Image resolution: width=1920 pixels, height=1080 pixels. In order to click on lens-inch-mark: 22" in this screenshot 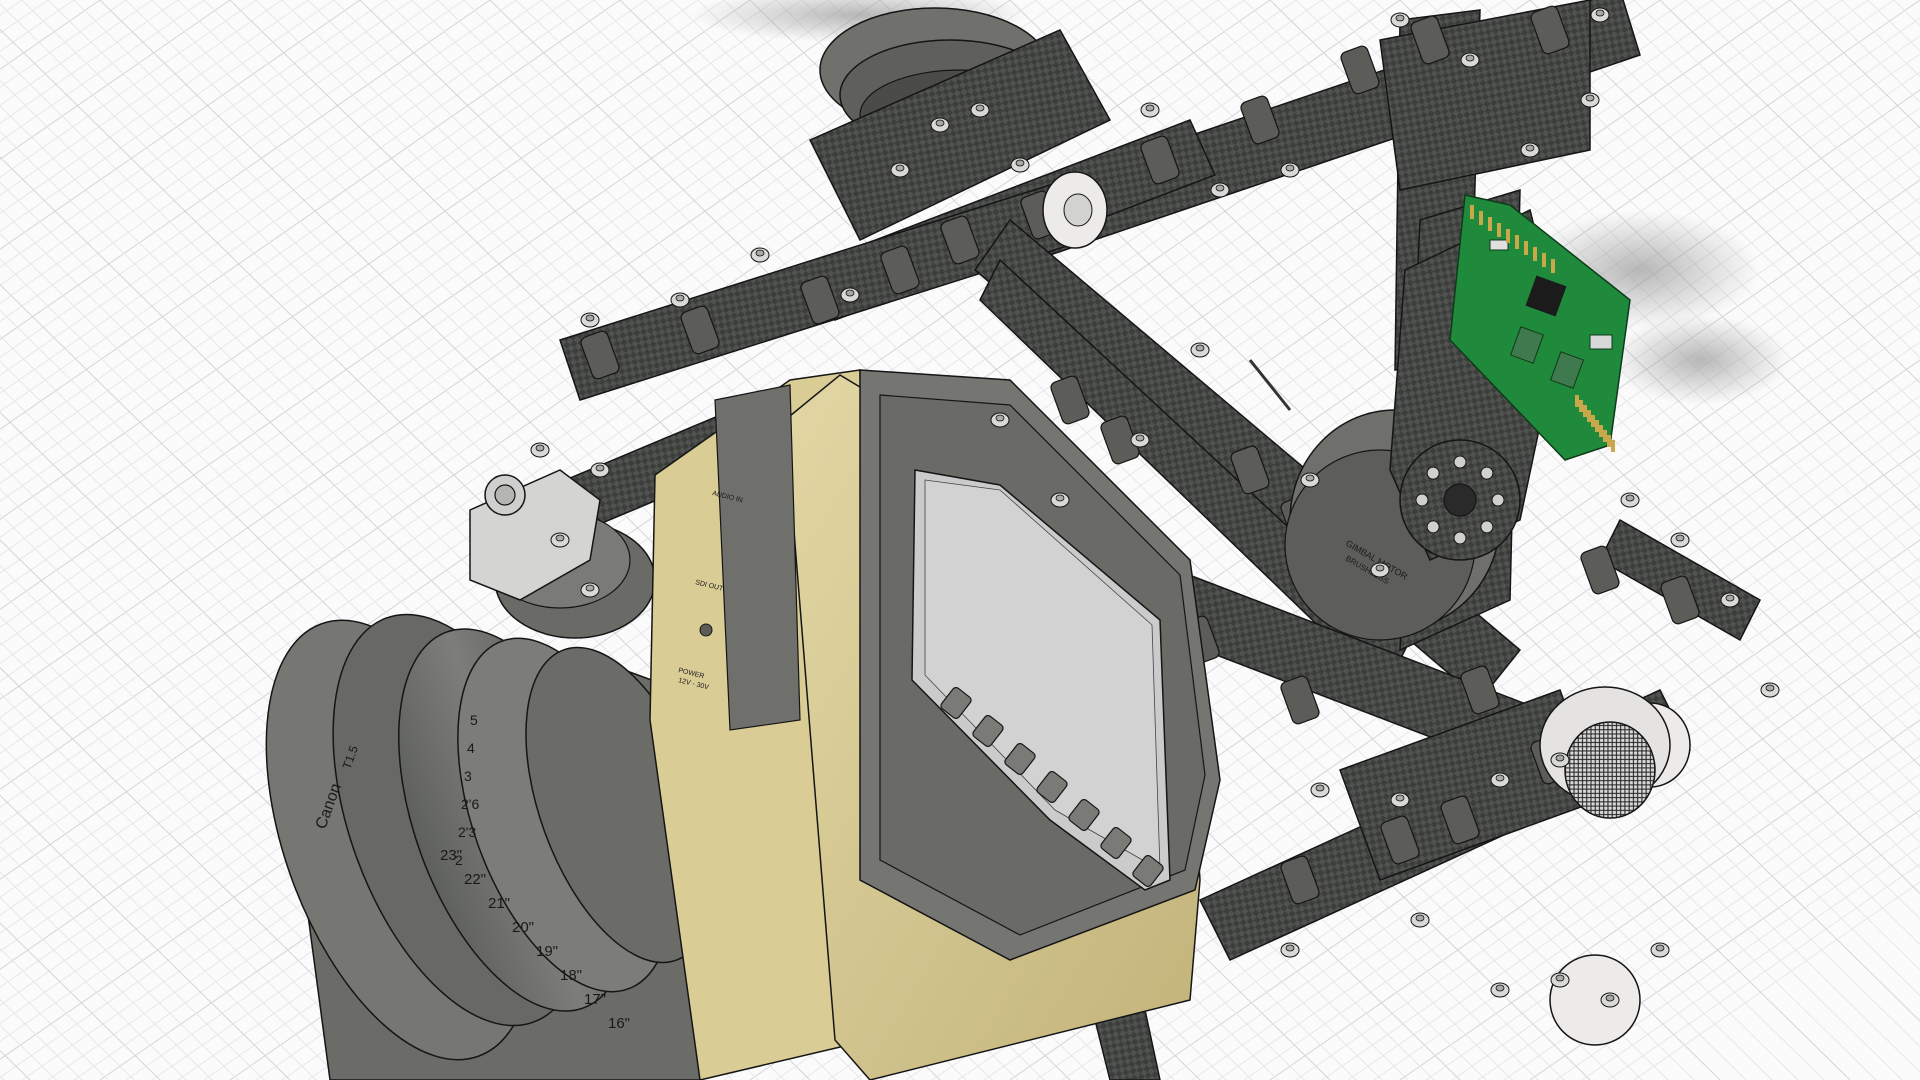, I will do `click(475, 879)`.